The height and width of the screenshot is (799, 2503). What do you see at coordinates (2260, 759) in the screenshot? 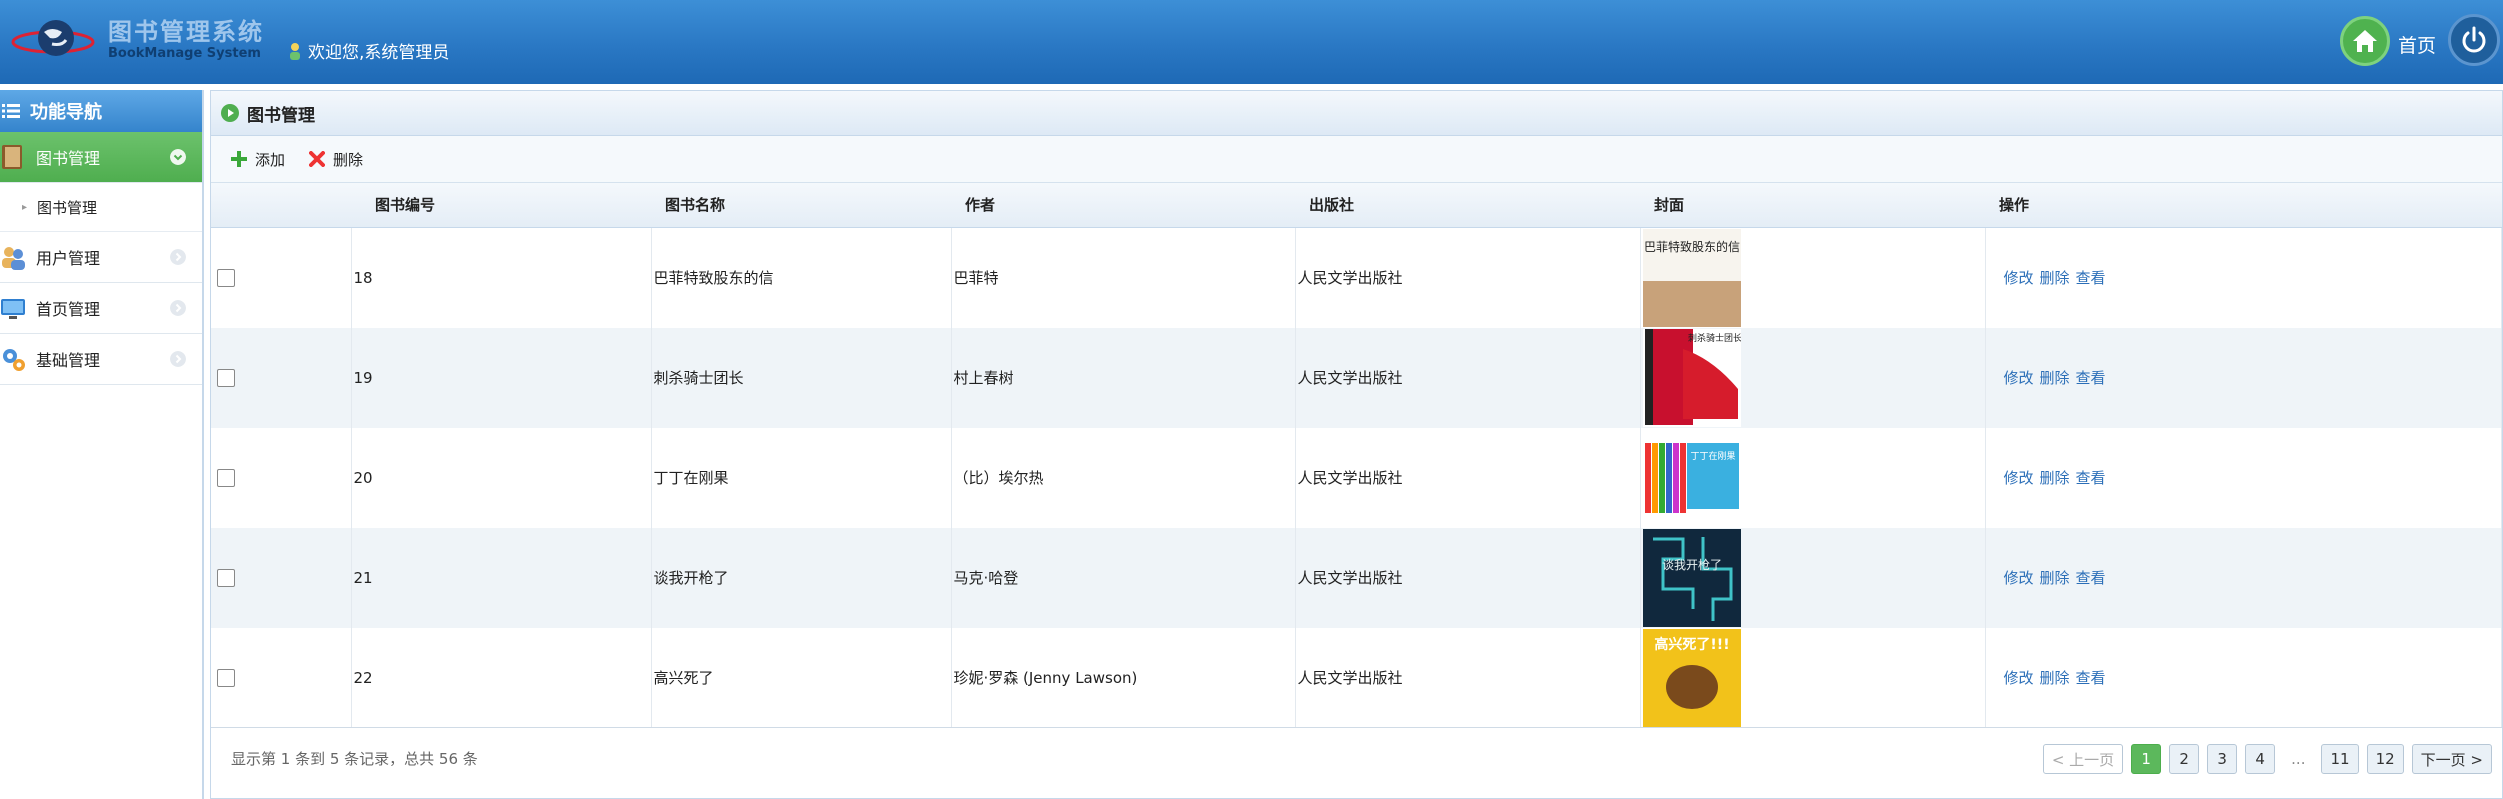
I see `page-button-4: 4` at bounding box center [2260, 759].